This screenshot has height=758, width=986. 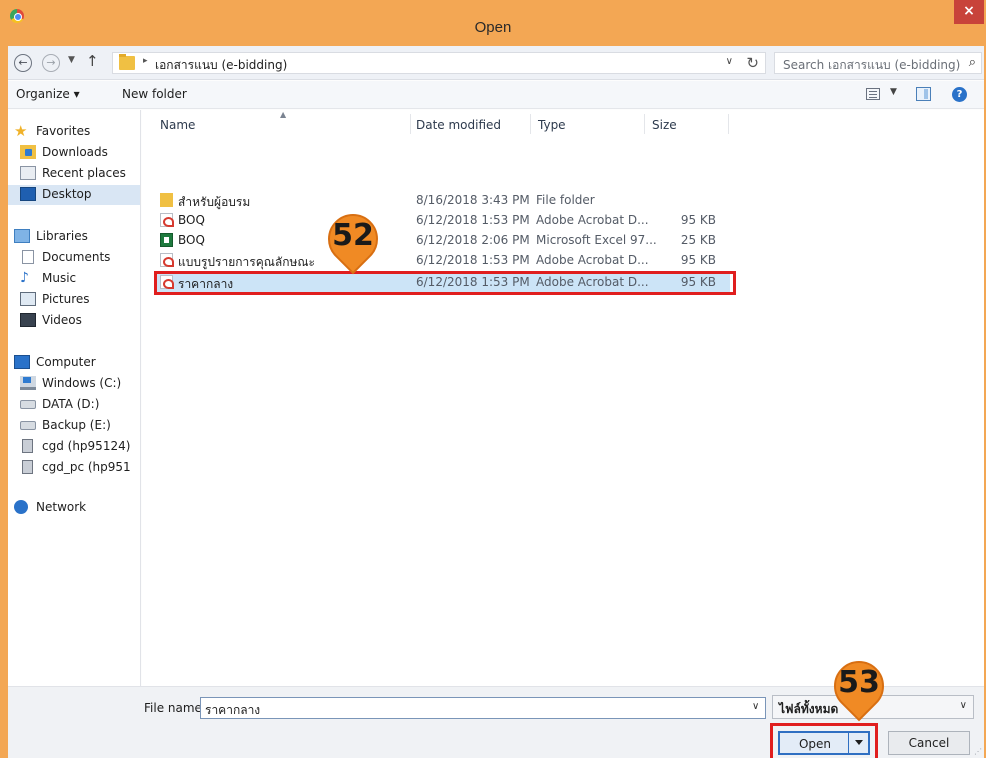 I want to click on nav-label: Documents, so click(x=76, y=257).